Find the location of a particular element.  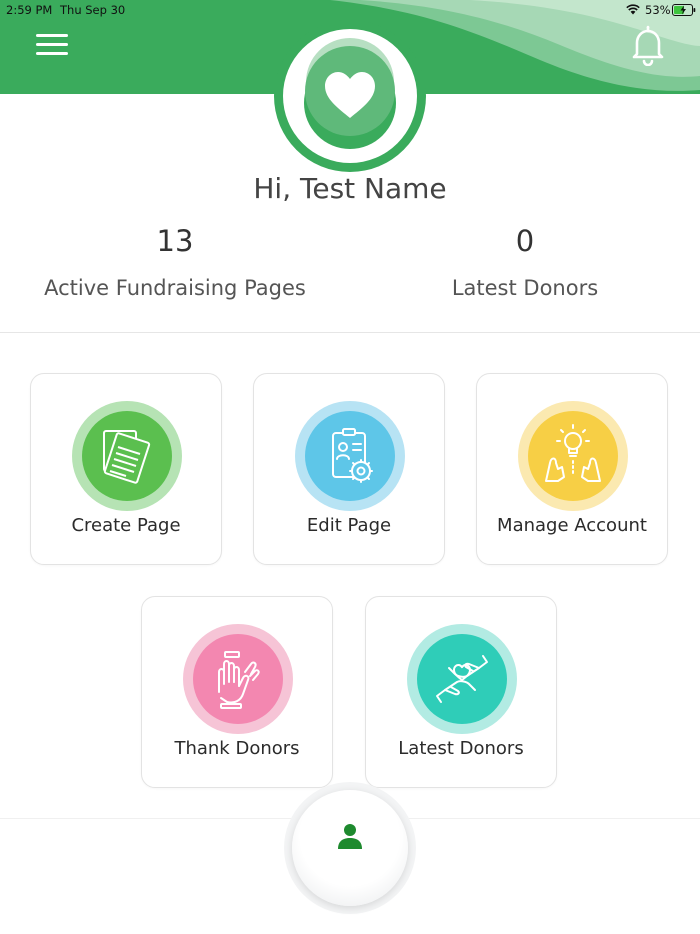

manage-account-card: Manage Account is located at coordinates (572, 469).